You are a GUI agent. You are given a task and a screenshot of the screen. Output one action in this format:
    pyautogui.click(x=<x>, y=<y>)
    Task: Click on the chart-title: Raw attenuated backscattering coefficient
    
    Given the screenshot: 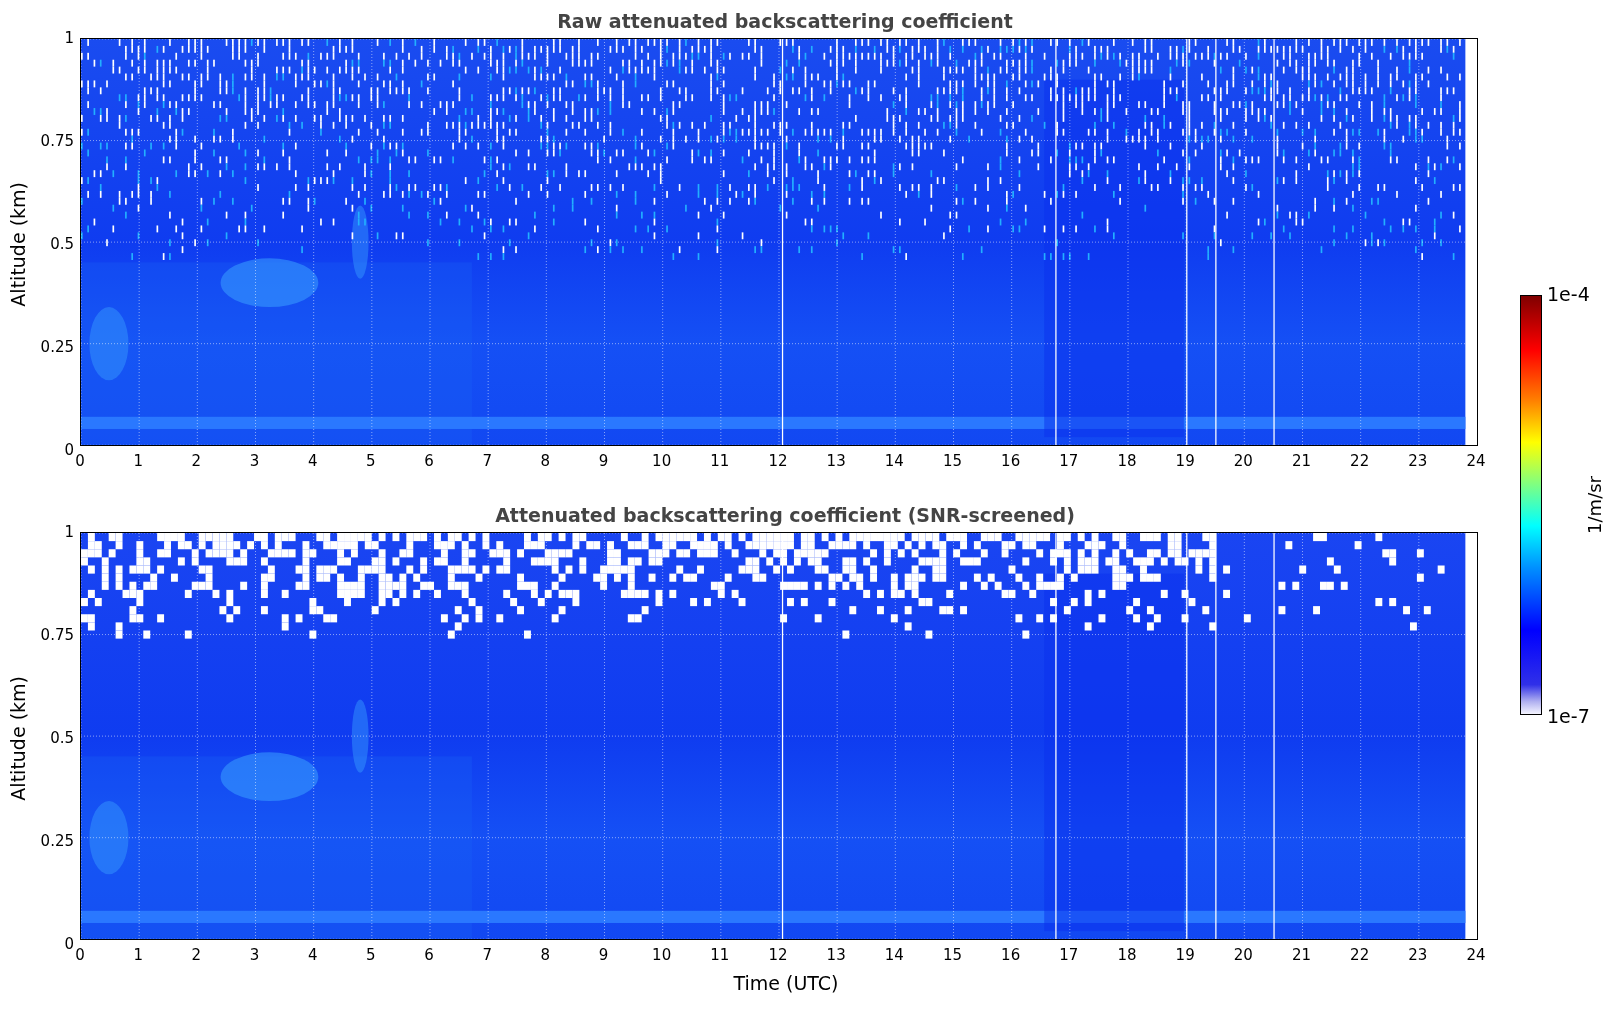 What is the action you would take?
    pyautogui.click(x=785, y=21)
    